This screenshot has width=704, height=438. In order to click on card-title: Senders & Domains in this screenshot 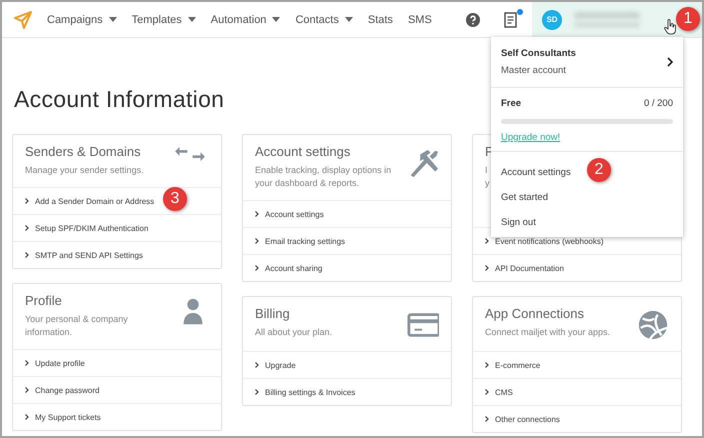, I will do `click(83, 151)`.